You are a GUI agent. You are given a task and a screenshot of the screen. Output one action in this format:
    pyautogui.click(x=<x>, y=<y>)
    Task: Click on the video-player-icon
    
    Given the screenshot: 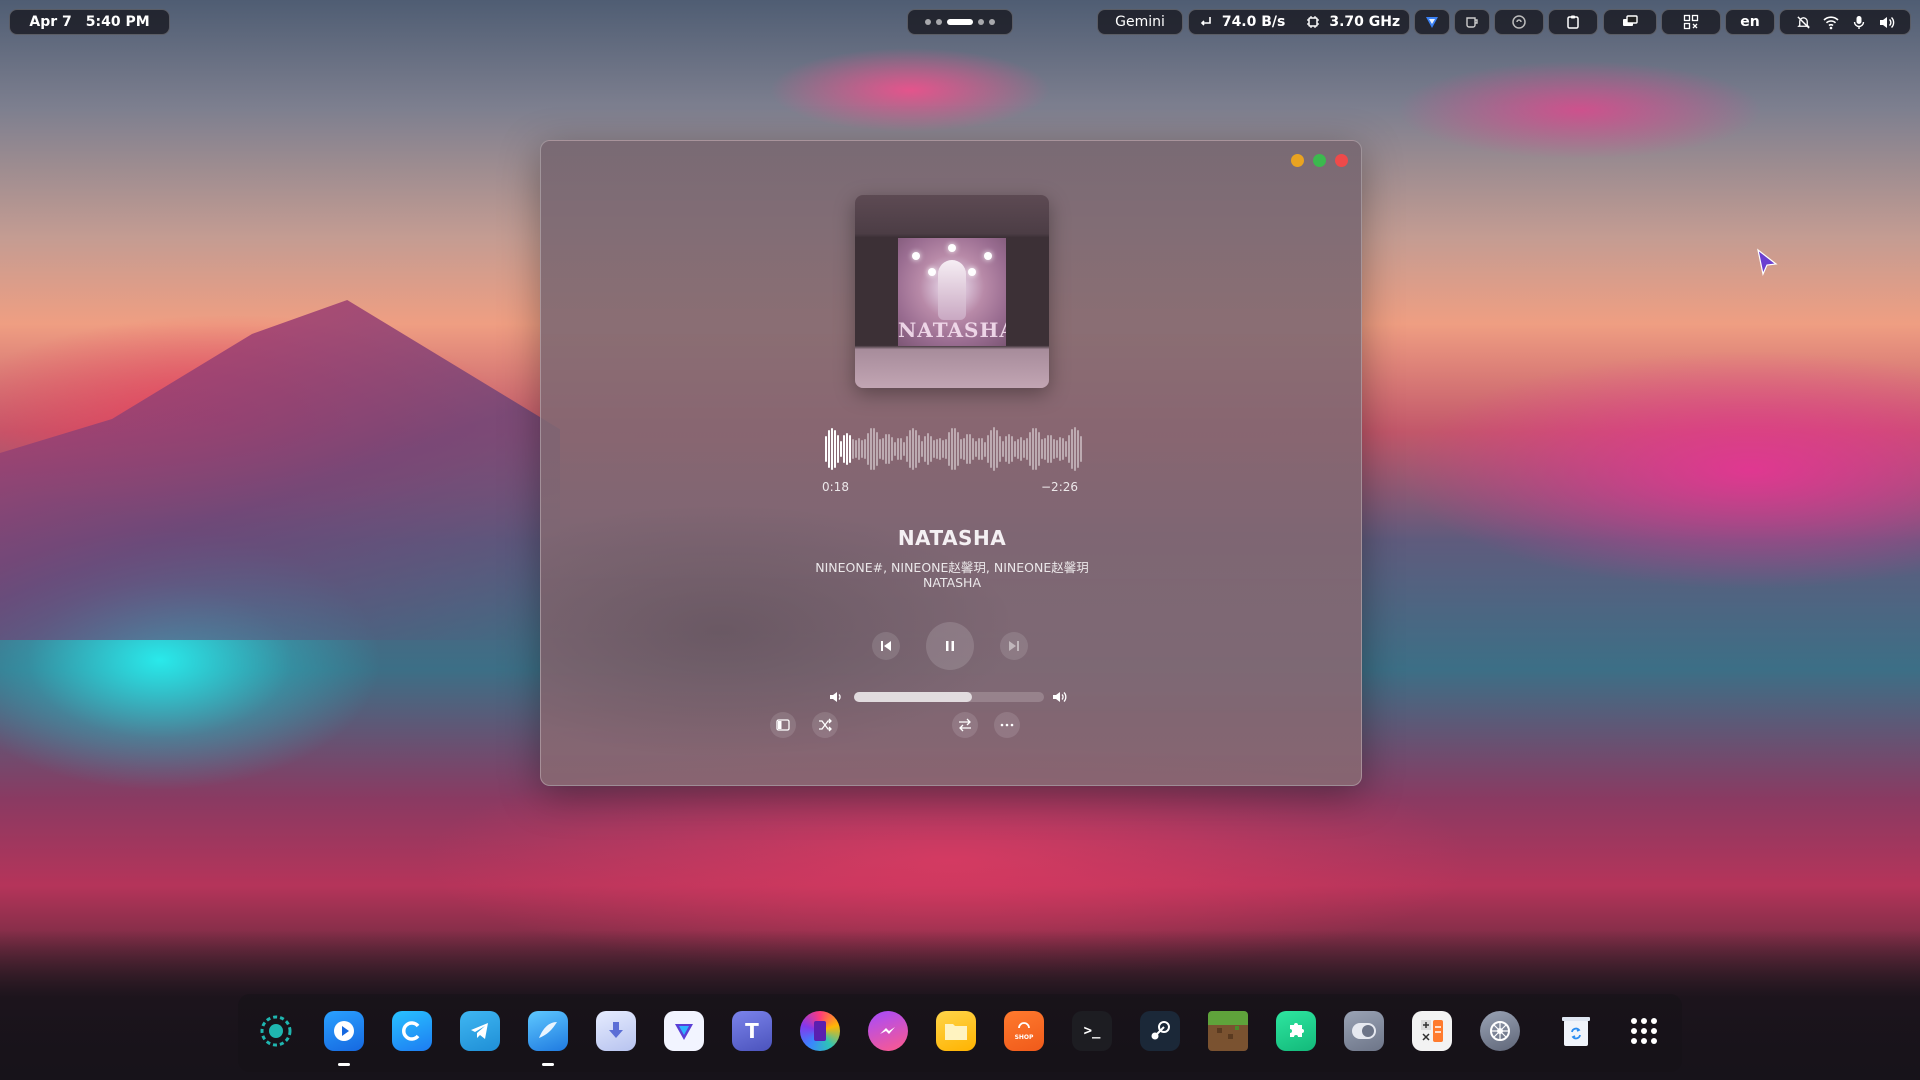 What is the action you would take?
    pyautogui.click(x=344, y=1031)
    